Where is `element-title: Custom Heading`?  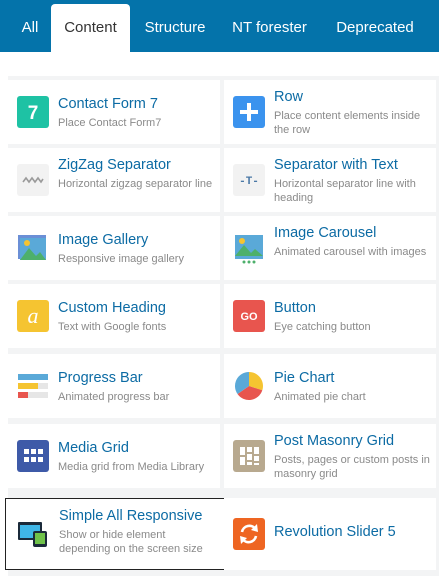 element-title: Custom Heading is located at coordinates (112, 308).